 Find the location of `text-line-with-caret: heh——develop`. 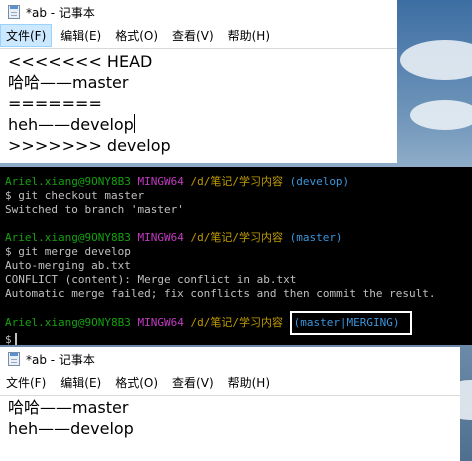

text-line-with-caret: heh——develop is located at coordinates (202, 124).